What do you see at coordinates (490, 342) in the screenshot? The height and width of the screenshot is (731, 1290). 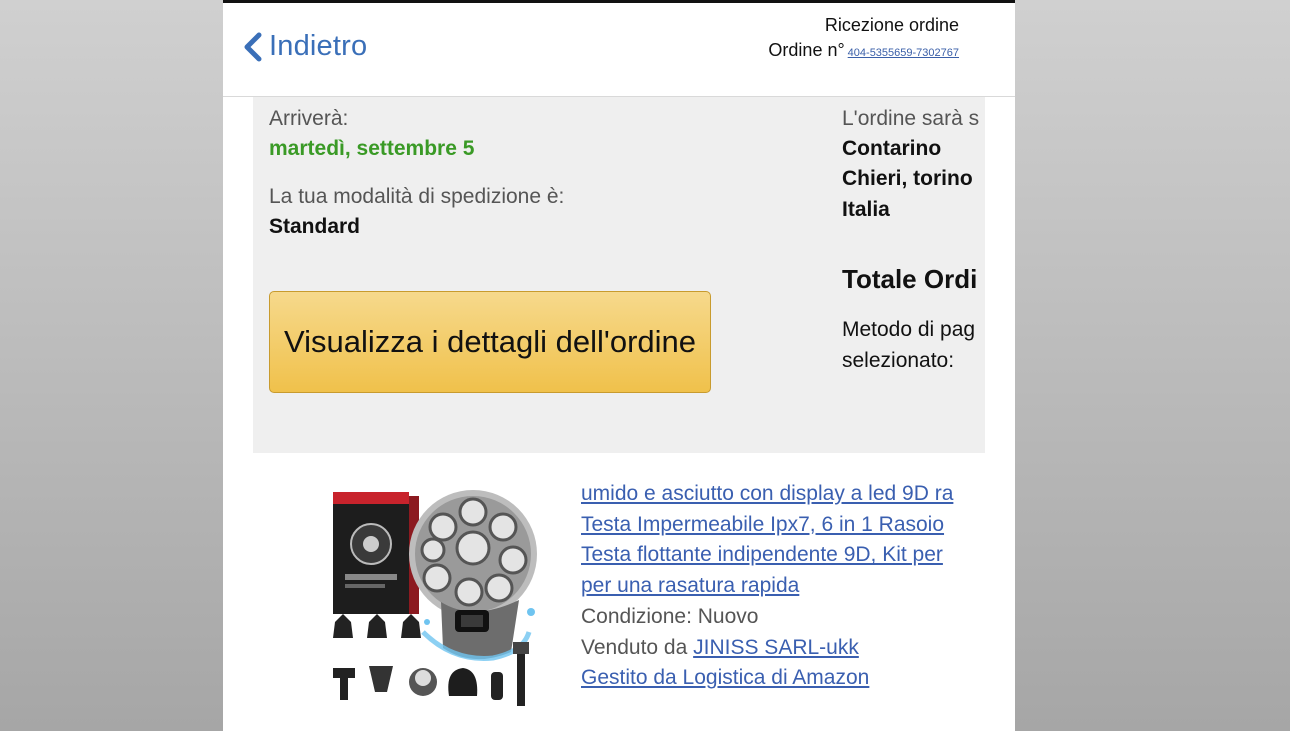 I see `view-order-details-button: Visualizza i dettagli dell'ordine` at bounding box center [490, 342].